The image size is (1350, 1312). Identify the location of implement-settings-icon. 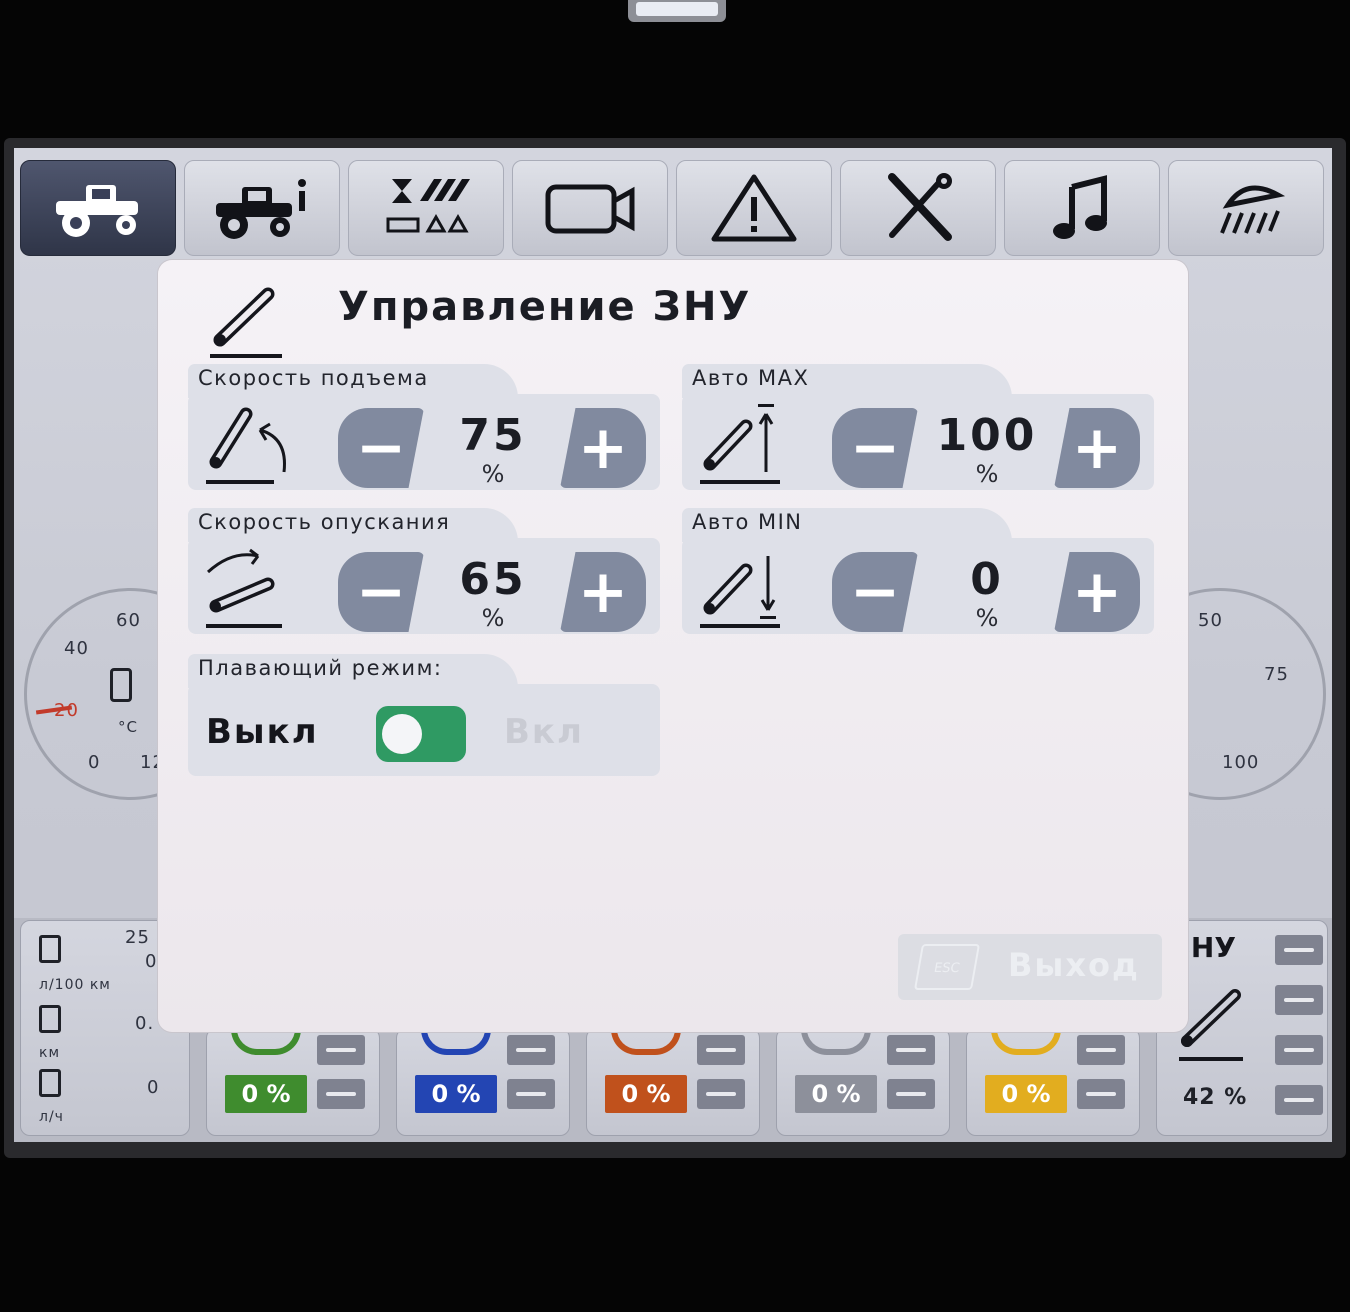
(428, 206).